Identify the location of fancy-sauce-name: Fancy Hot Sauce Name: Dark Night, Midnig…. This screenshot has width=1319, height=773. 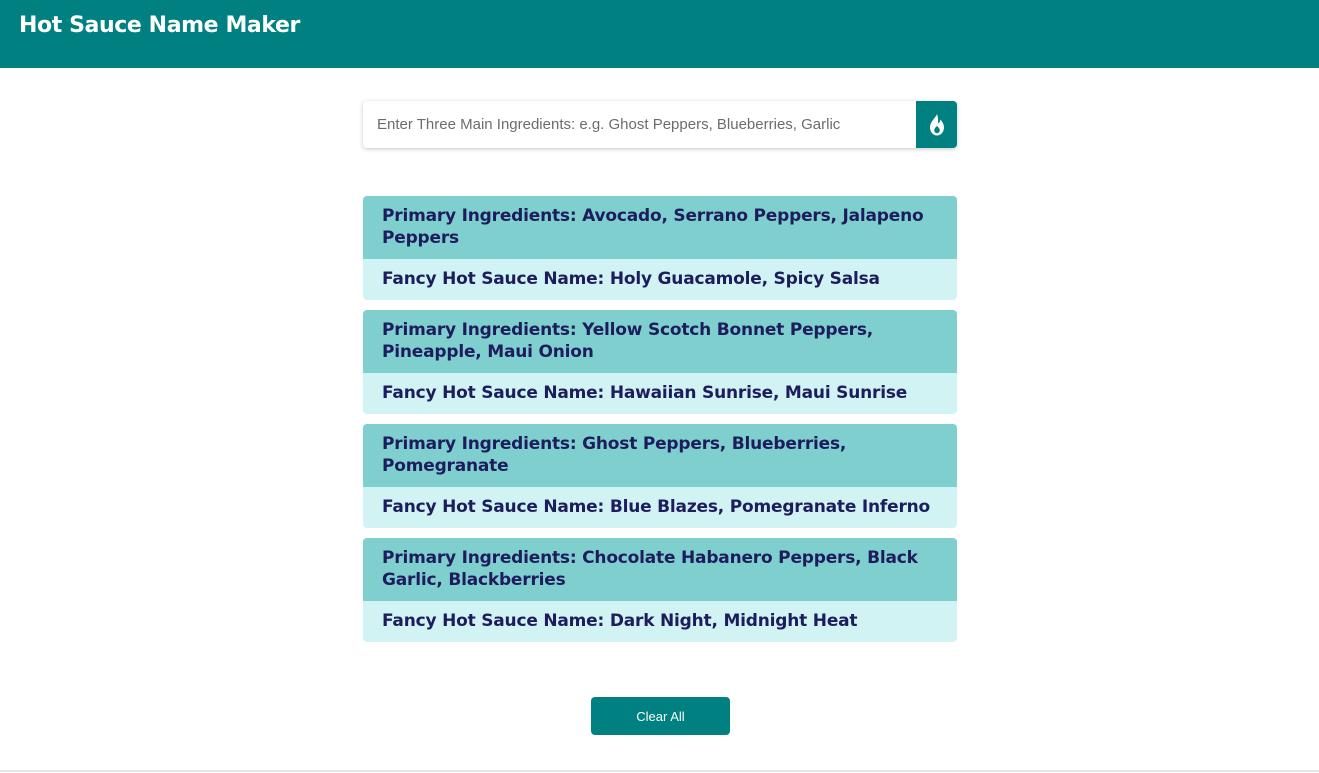
(660, 621).